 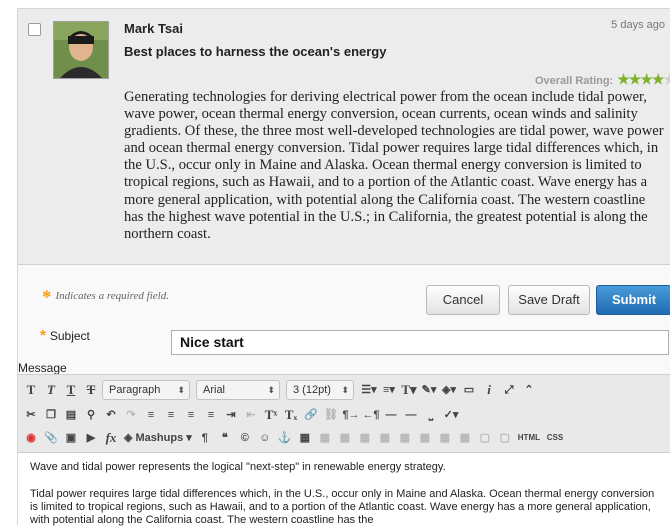 What do you see at coordinates (158, 438) in the screenshot?
I see `mashups-menu: ◈ Mashups ▾` at bounding box center [158, 438].